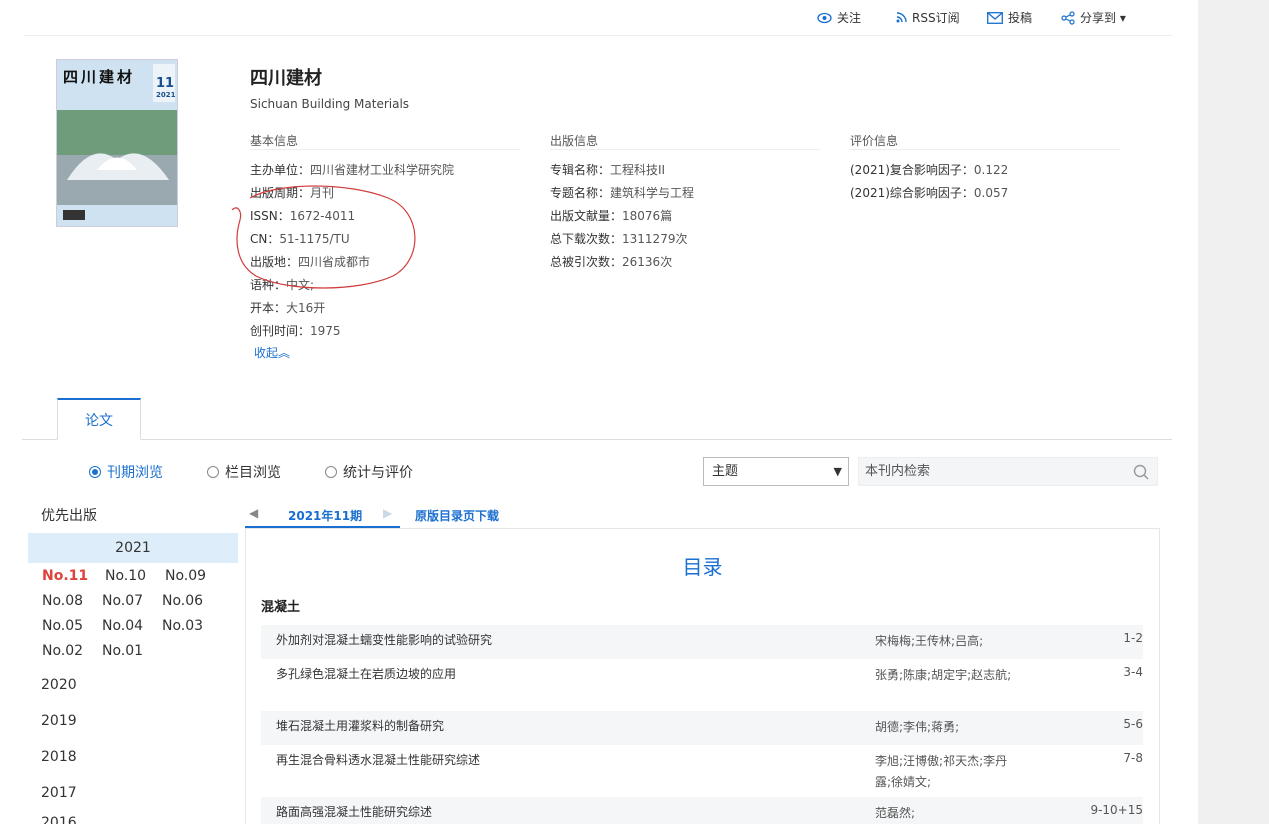  I want to click on basic-info-section: 基本信息, so click(385, 141).